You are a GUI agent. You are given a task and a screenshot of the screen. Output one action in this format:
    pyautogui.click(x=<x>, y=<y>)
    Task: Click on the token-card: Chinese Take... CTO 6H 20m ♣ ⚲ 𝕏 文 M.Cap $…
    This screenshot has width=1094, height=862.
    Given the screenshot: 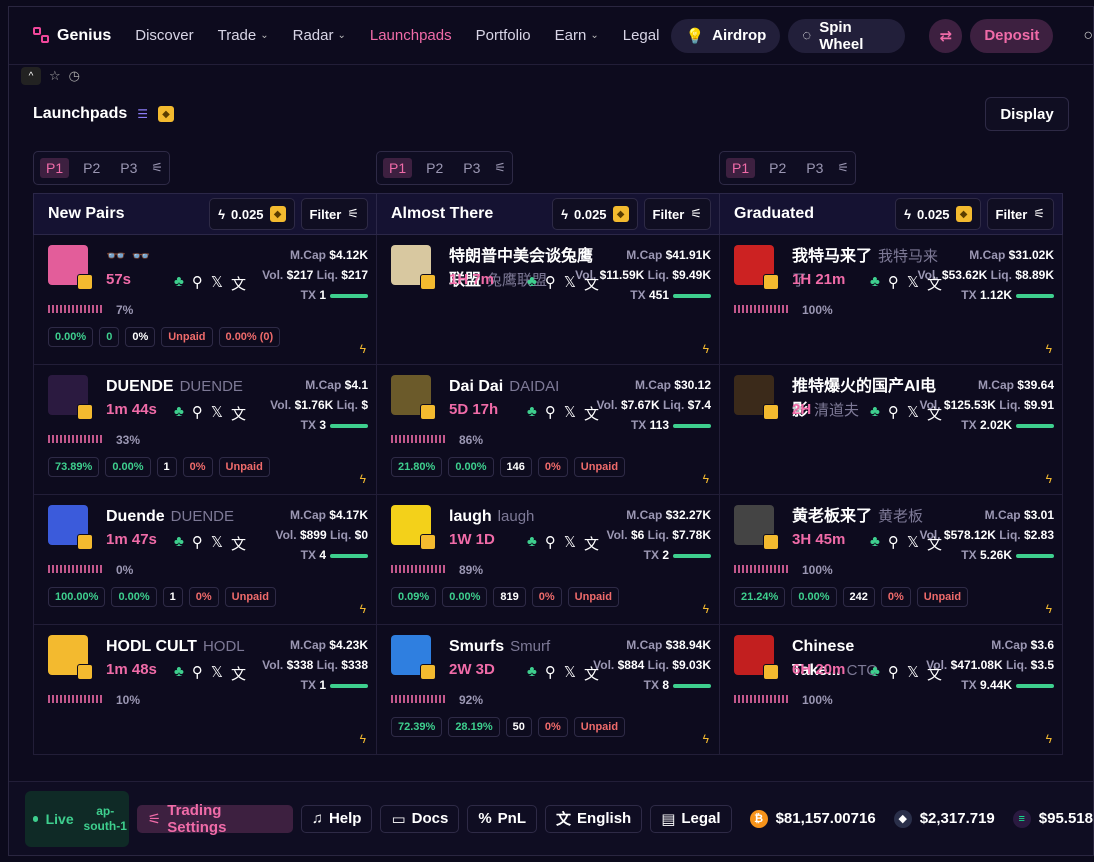 What is the action you would take?
    pyautogui.click(x=891, y=690)
    